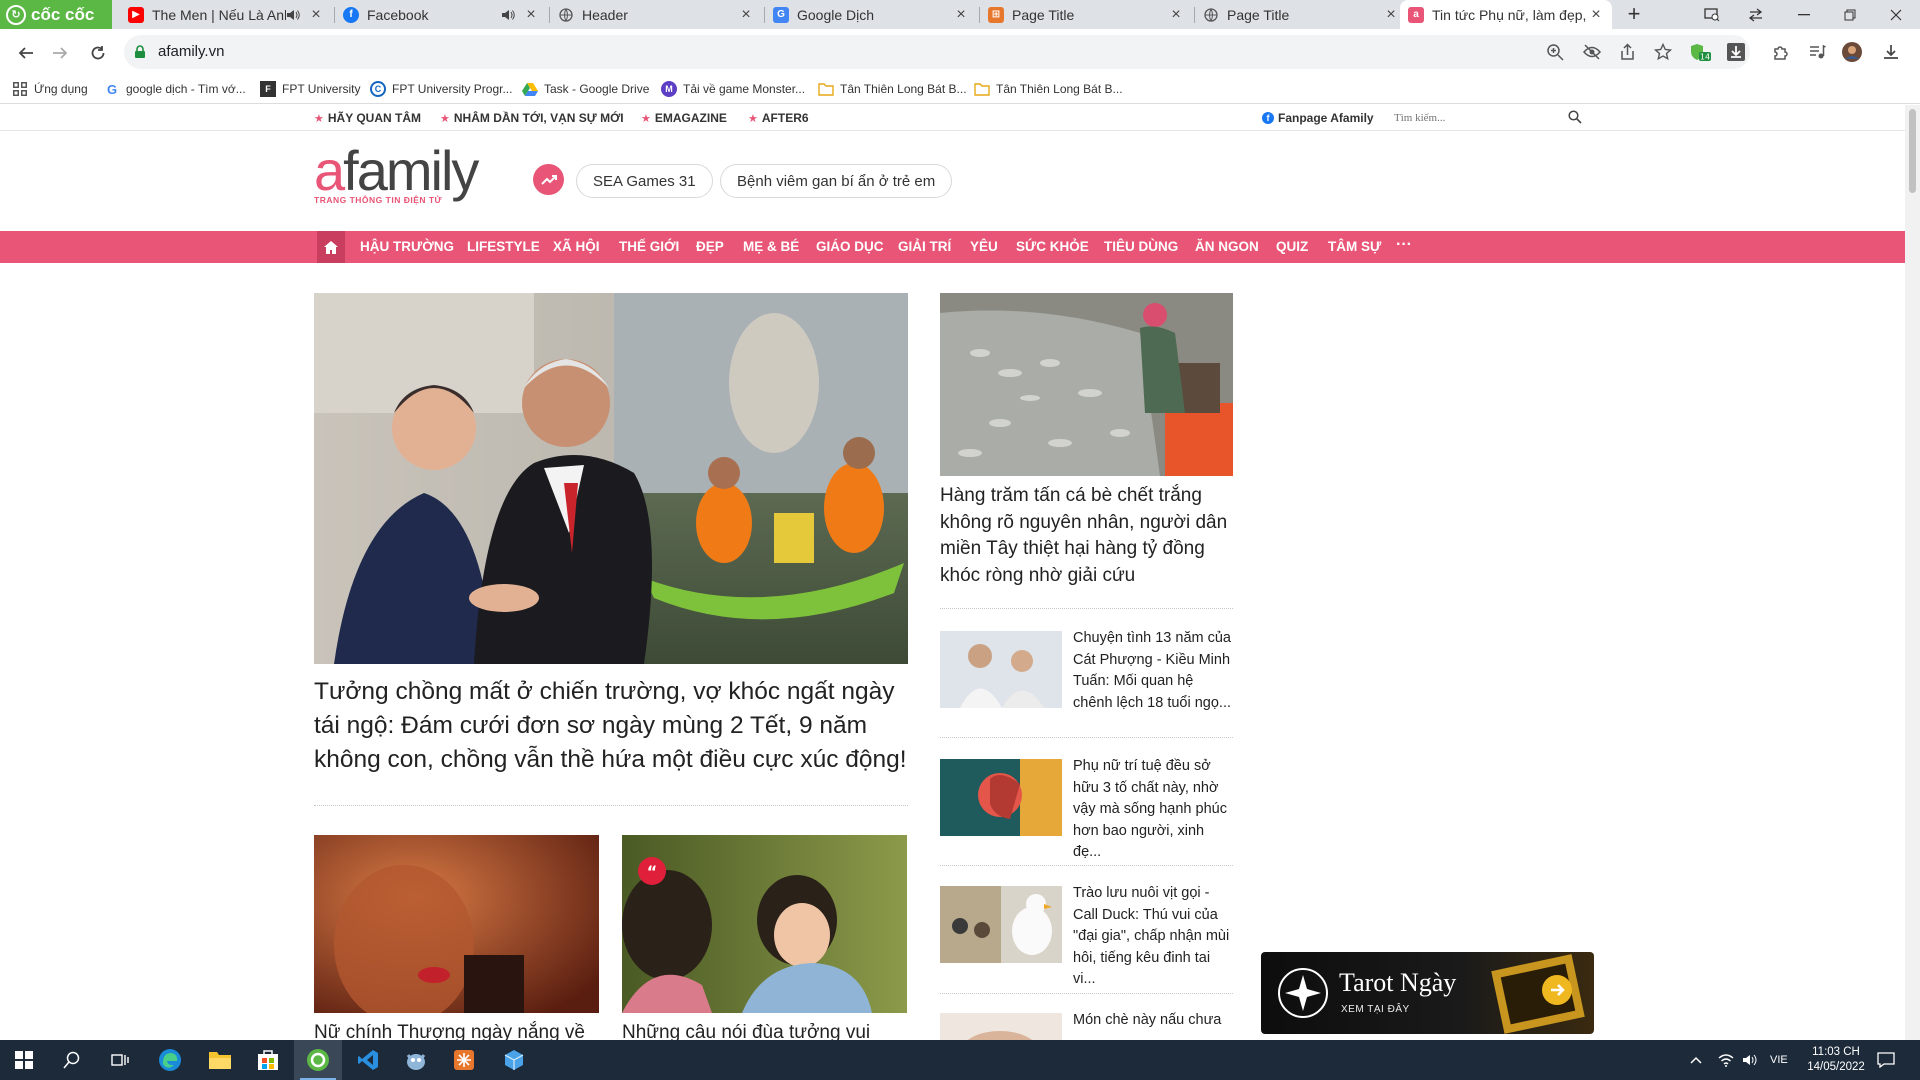 This screenshot has height=1080, width=1920. Describe the element at coordinates (684, 118) in the screenshot. I see `toplink-emagazine: ★ EMAGAZINE` at that location.